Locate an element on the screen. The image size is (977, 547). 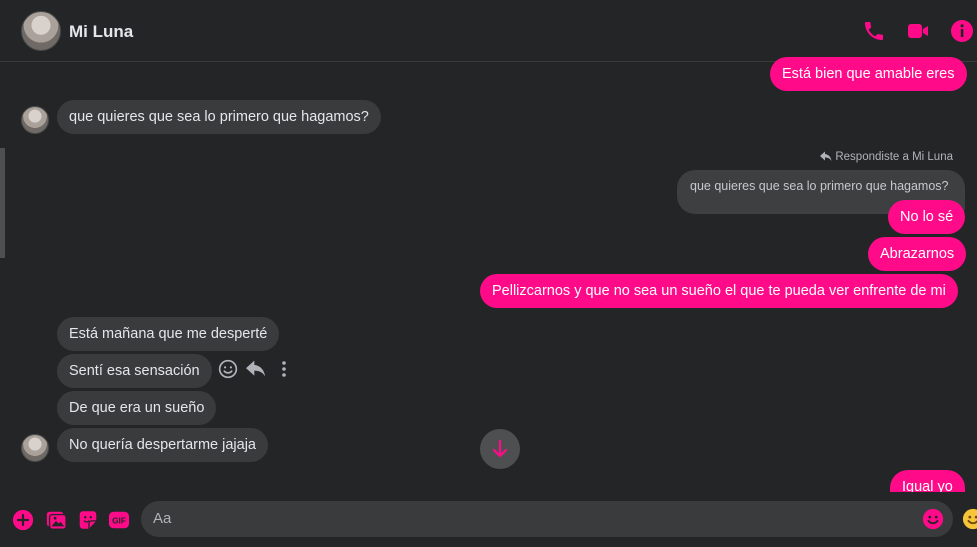
message-input-placeholder: Aa is located at coordinates (162, 518).